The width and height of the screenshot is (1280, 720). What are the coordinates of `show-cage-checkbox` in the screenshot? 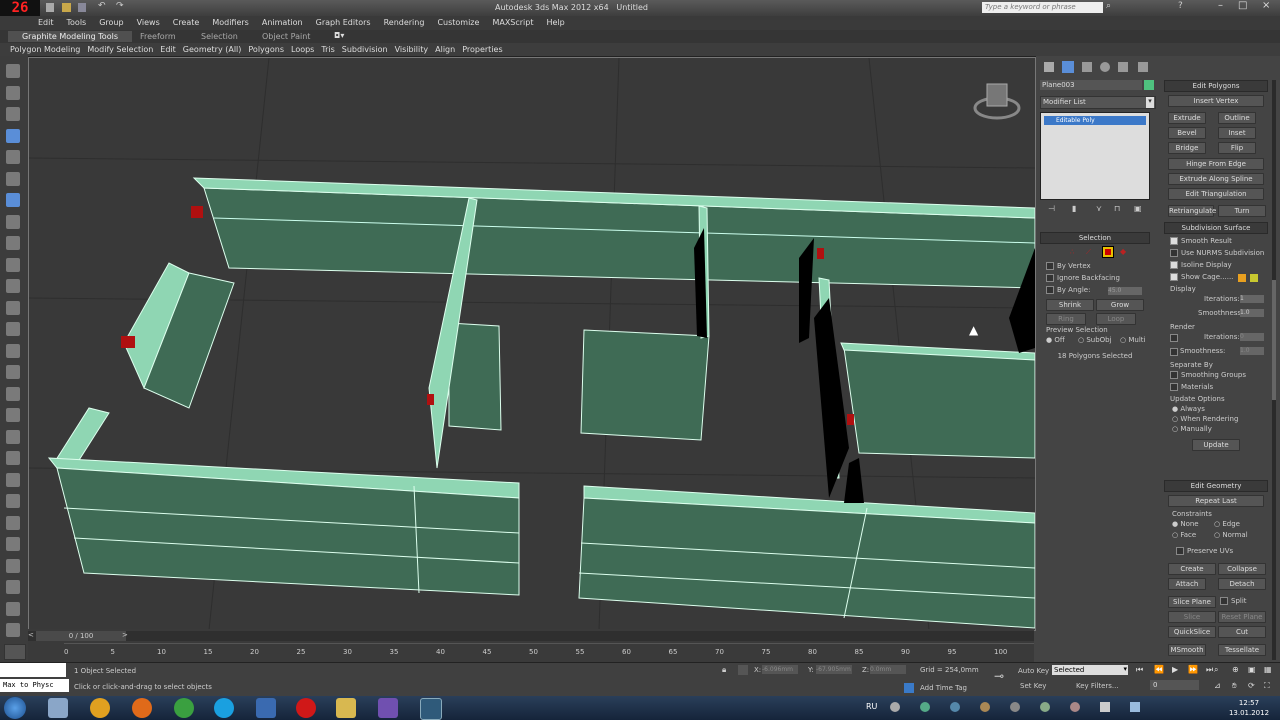 It's located at (1174, 277).